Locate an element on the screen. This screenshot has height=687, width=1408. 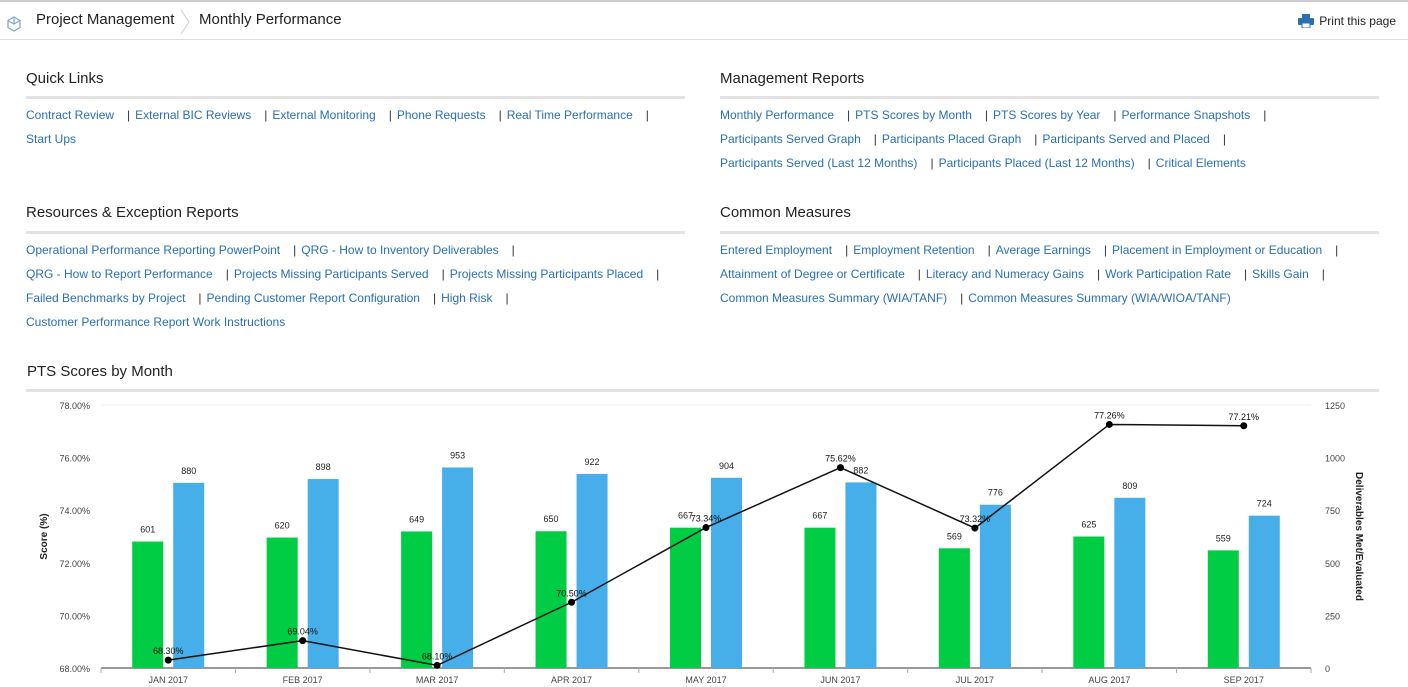
x-tick-label: JUL 2017 is located at coordinates (975, 680).